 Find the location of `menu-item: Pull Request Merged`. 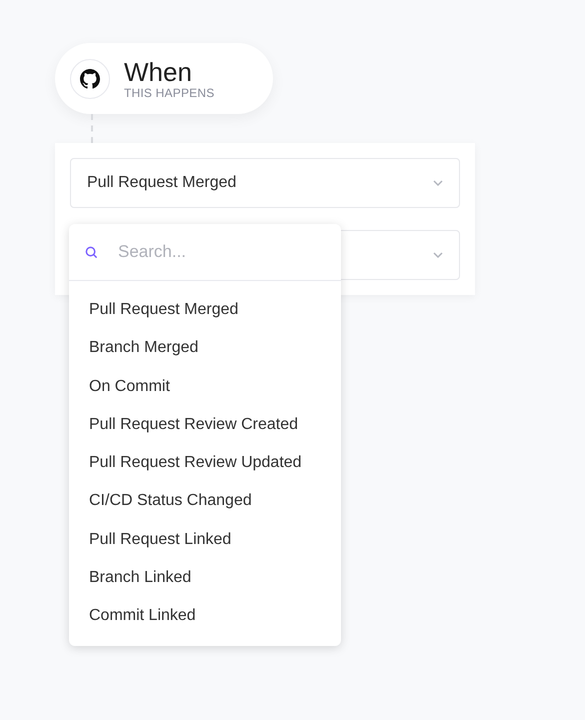

menu-item: Pull Request Merged is located at coordinates (205, 310).